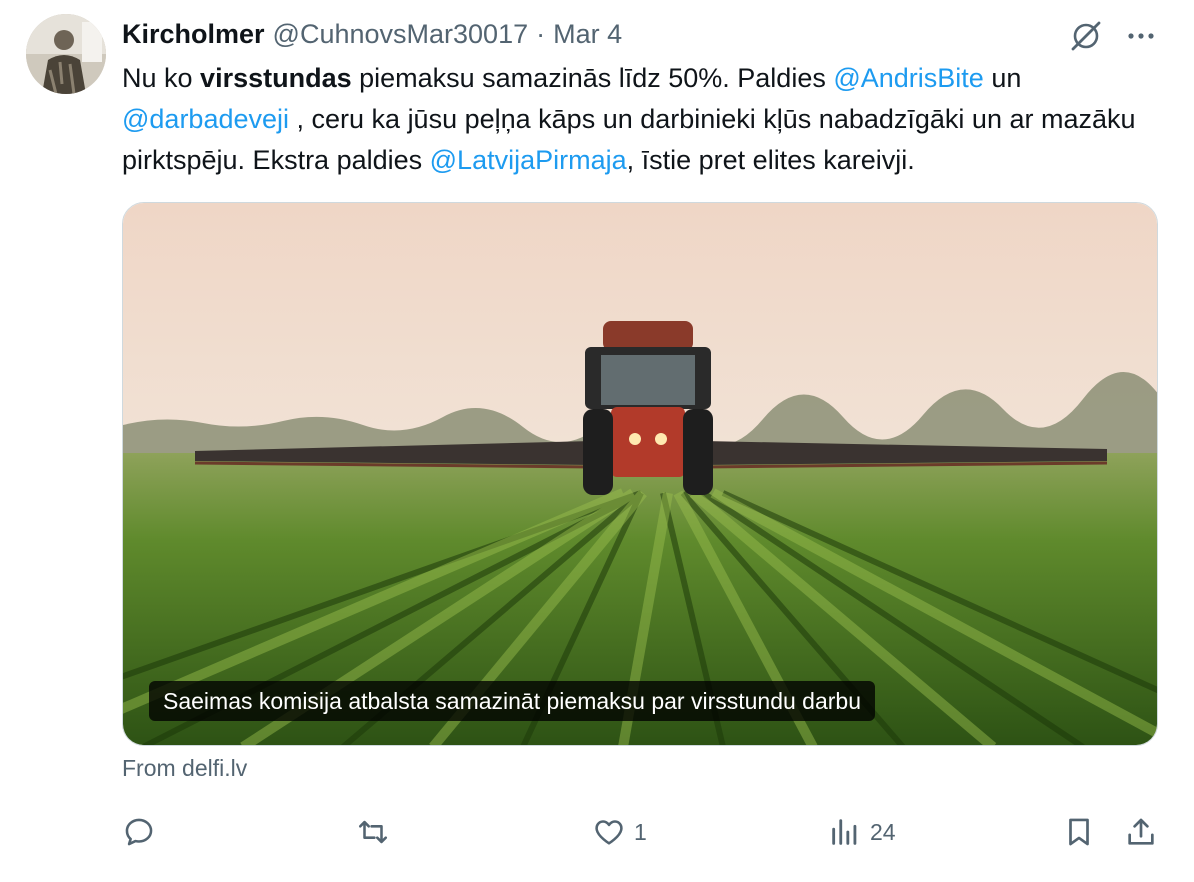 This screenshot has width=1194, height=882. What do you see at coordinates (770, 160) in the screenshot?
I see `text-segment: , īstie pret elites kareivji.` at bounding box center [770, 160].